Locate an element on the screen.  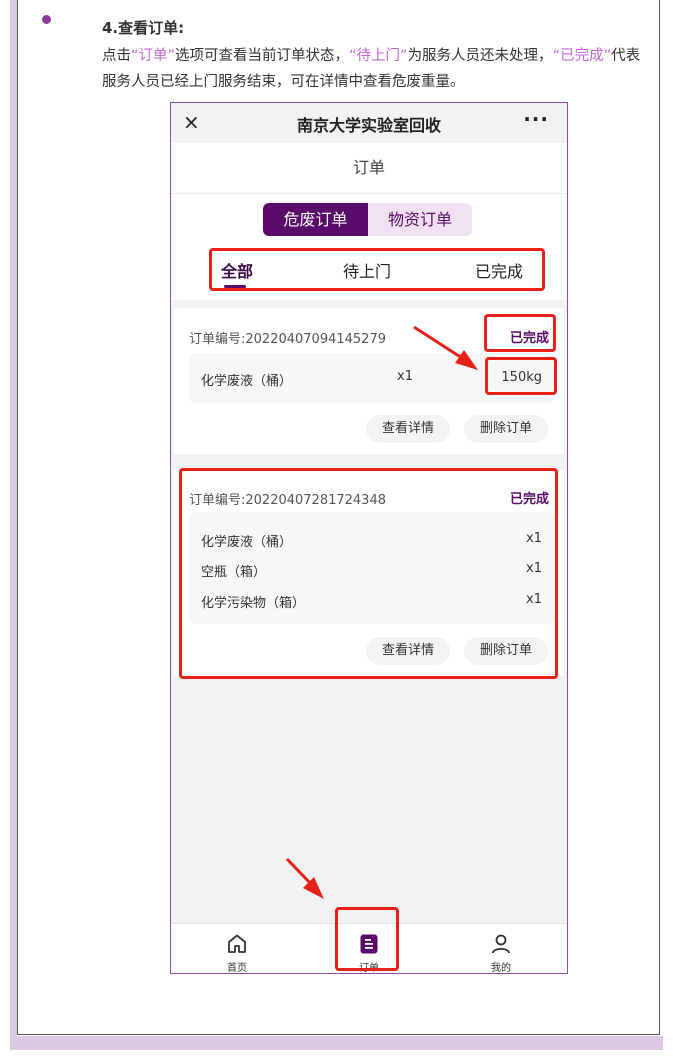
annotation-box-orders-tab is located at coordinates (367, 939).